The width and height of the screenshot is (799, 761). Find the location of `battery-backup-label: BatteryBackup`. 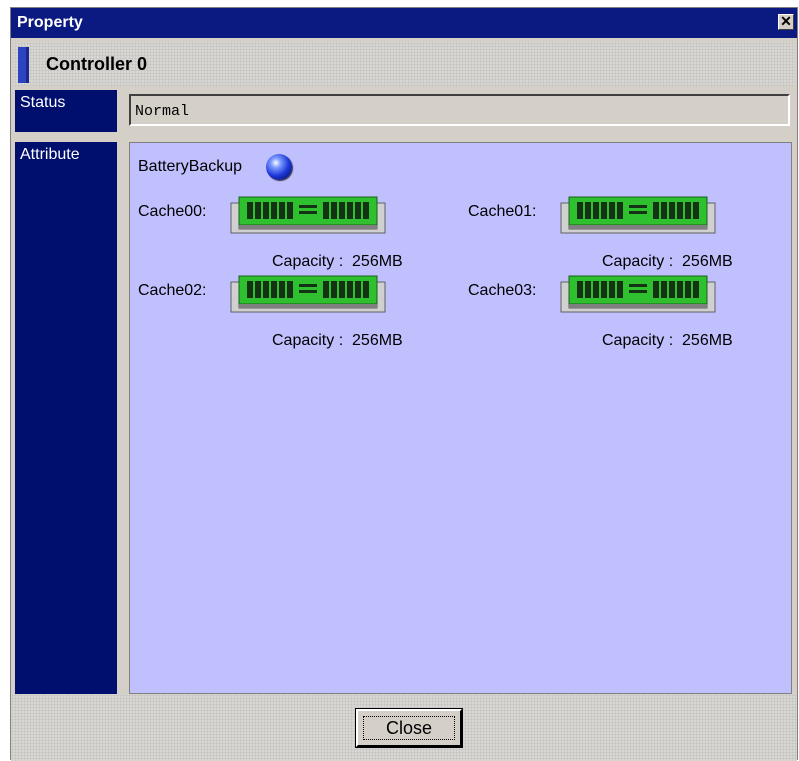

battery-backup-label: BatteryBackup is located at coordinates (190, 166).